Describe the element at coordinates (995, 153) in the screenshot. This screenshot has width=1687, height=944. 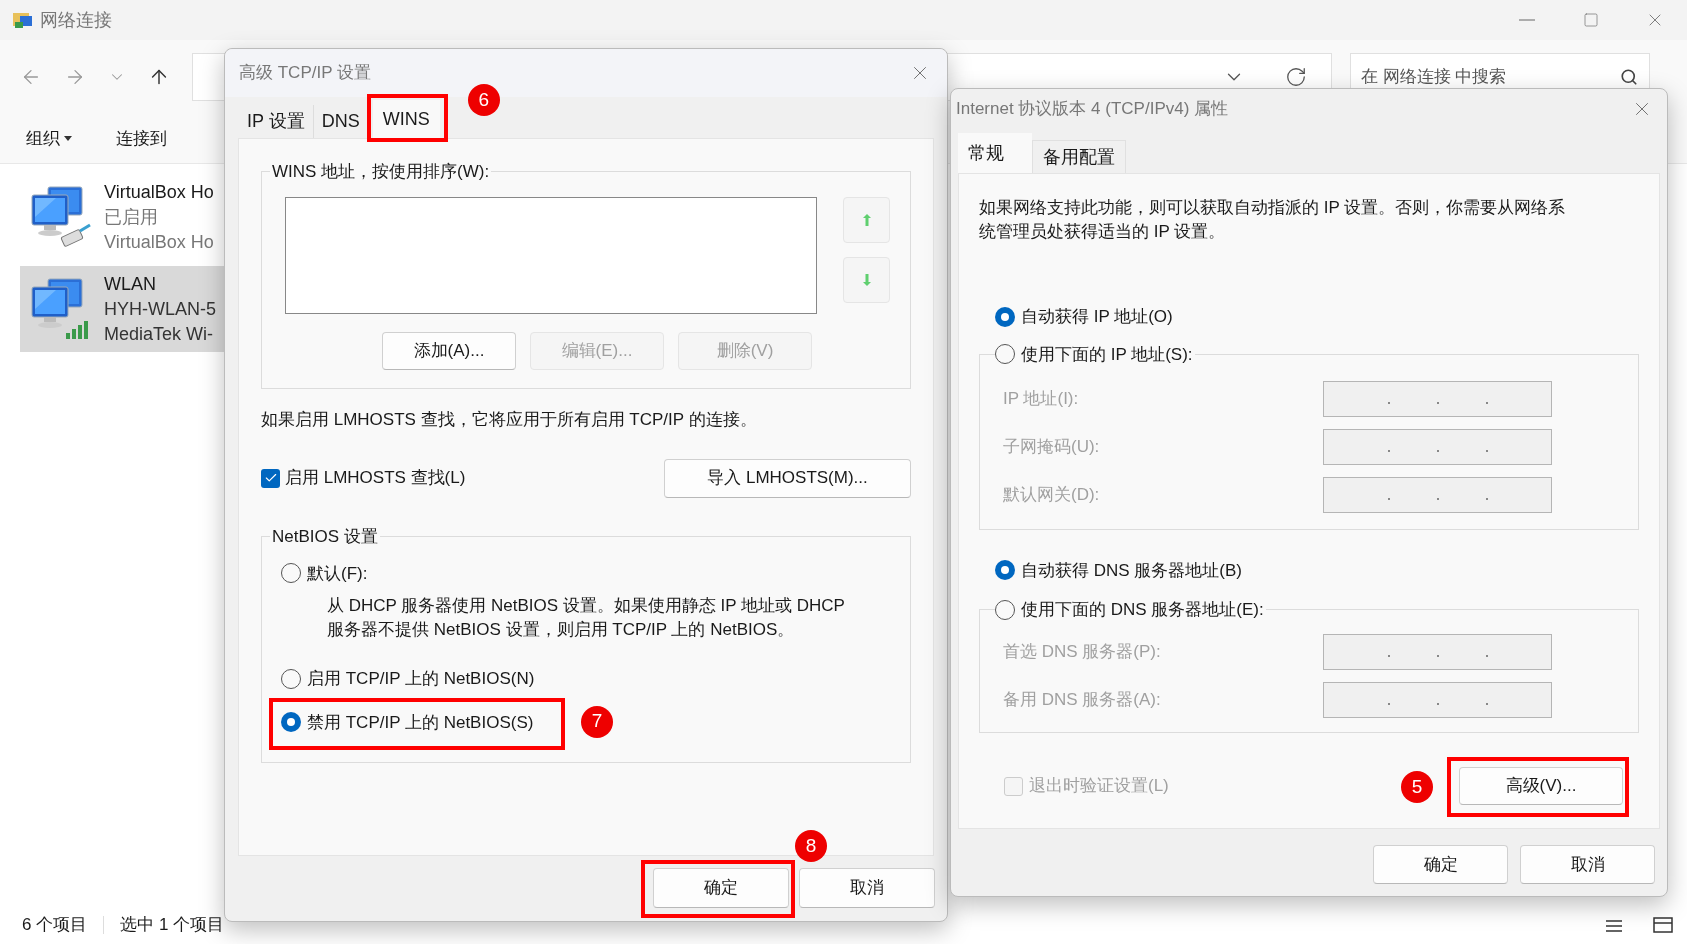
I see `tab: 常规` at that location.